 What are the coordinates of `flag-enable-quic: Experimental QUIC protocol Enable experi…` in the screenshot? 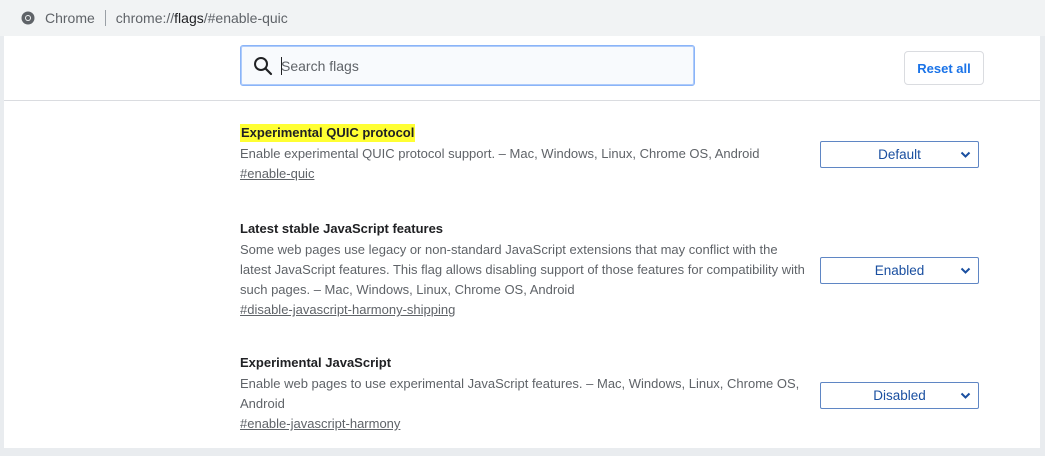 It's located at (620, 154).